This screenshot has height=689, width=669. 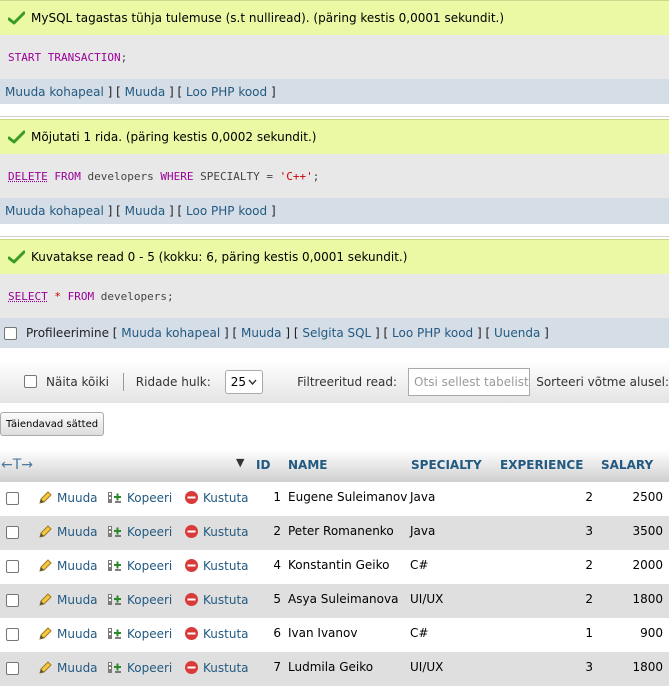 I want to click on column-header-specialty: SPECIALTY, so click(x=446, y=465).